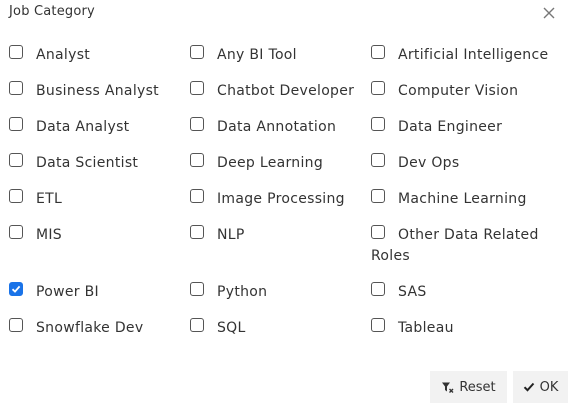 This screenshot has height=407, width=573. I want to click on category-label: Data Scientist, so click(87, 163).